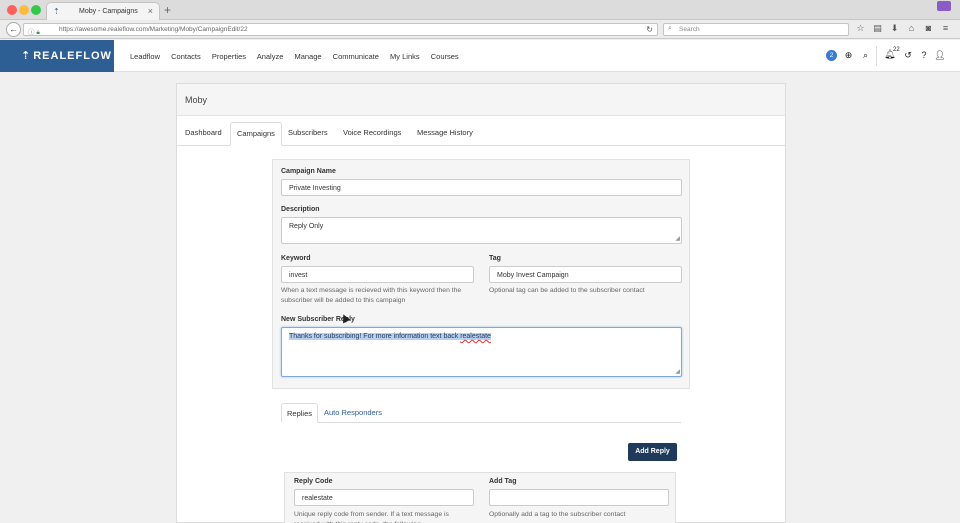 The height and width of the screenshot is (523, 960). What do you see at coordinates (356, 56) in the screenshot?
I see `nav-communicate: Communicate` at bounding box center [356, 56].